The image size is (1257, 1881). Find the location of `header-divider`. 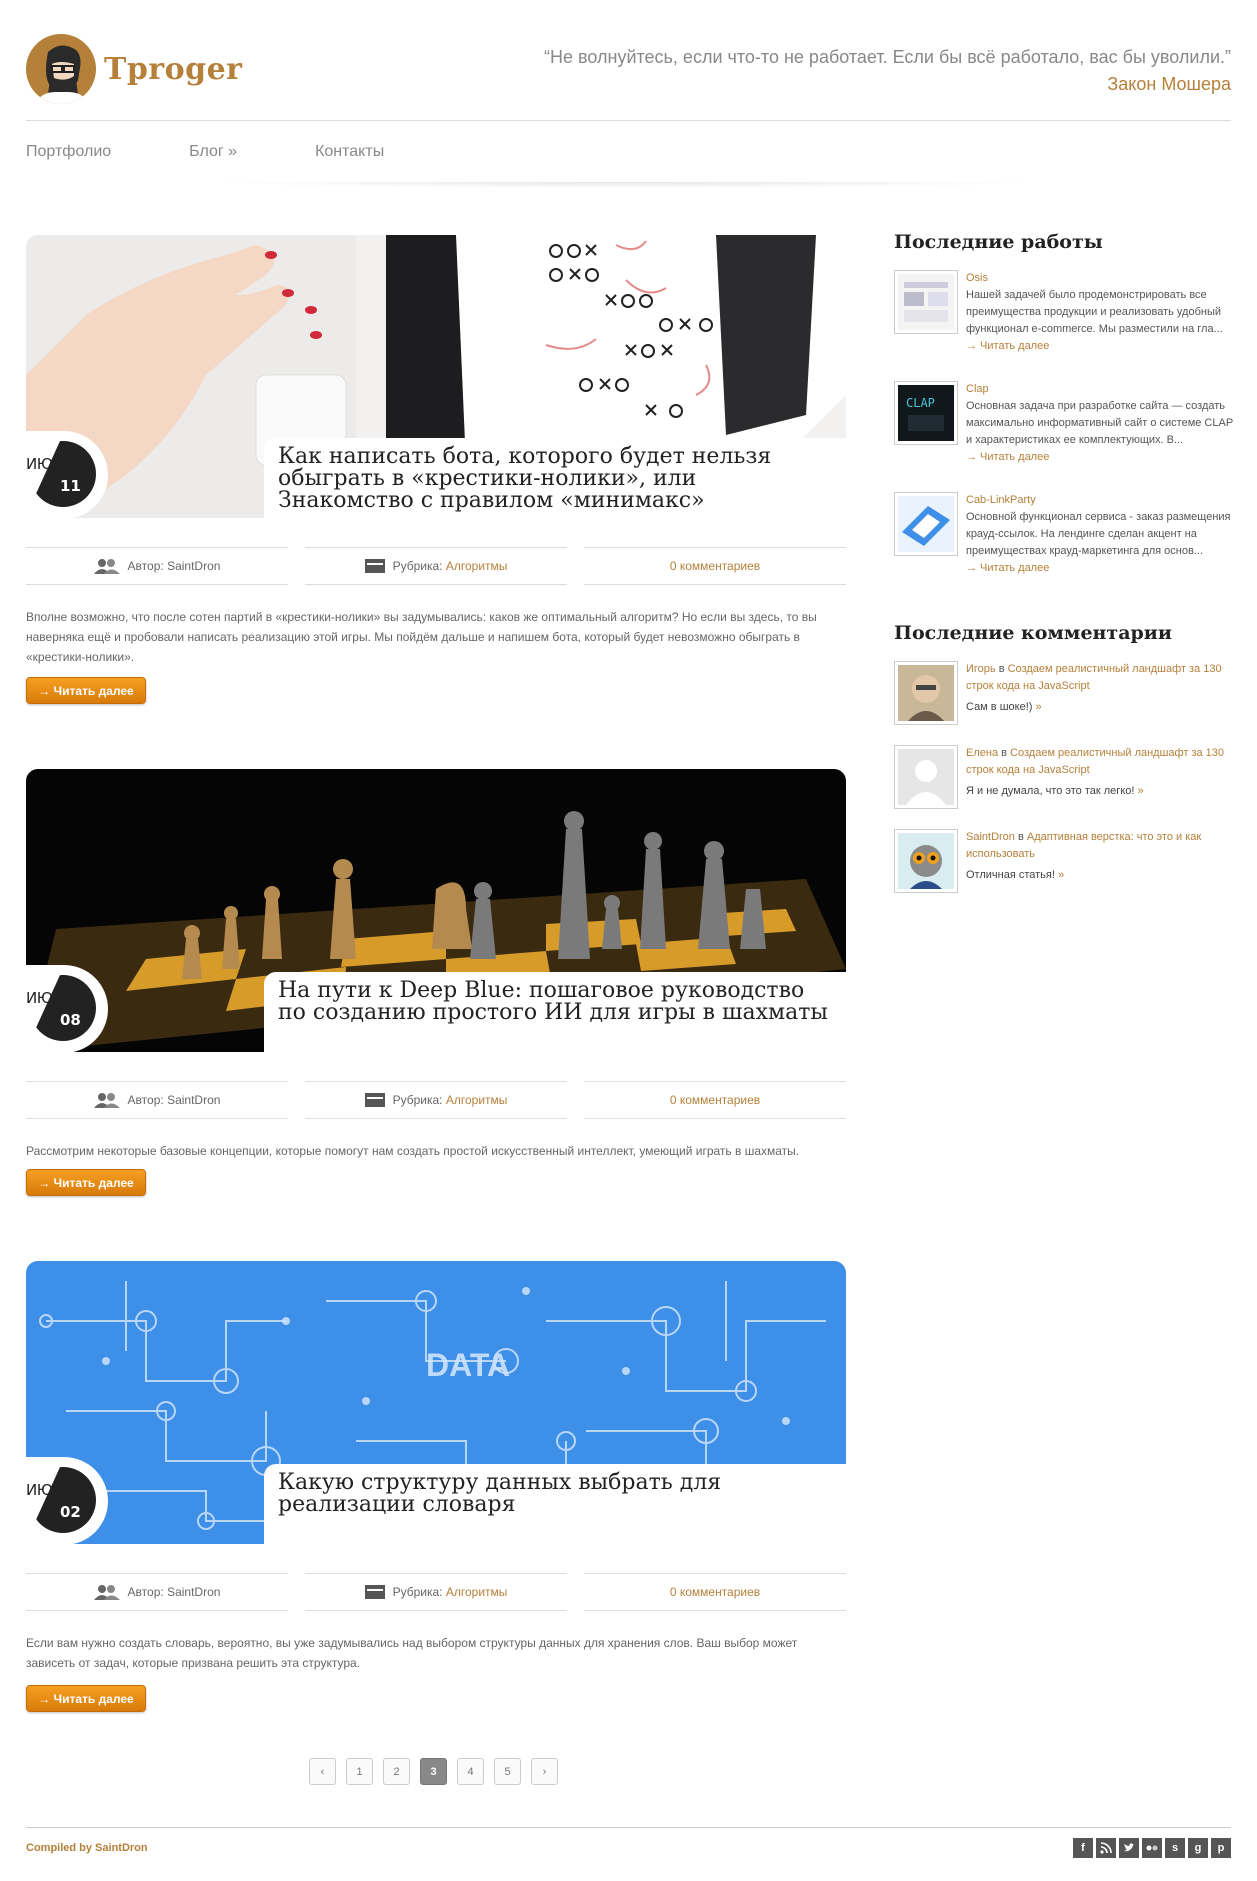

header-divider is located at coordinates (628, 120).